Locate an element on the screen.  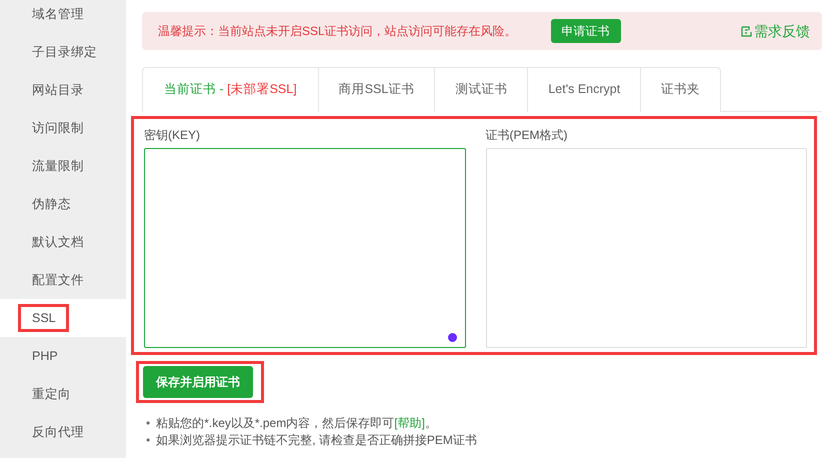
alert-text: 温馨提示：当前站点未开启SSL证书访问，站点访问可能存在风险。 is located at coordinates (337, 31).